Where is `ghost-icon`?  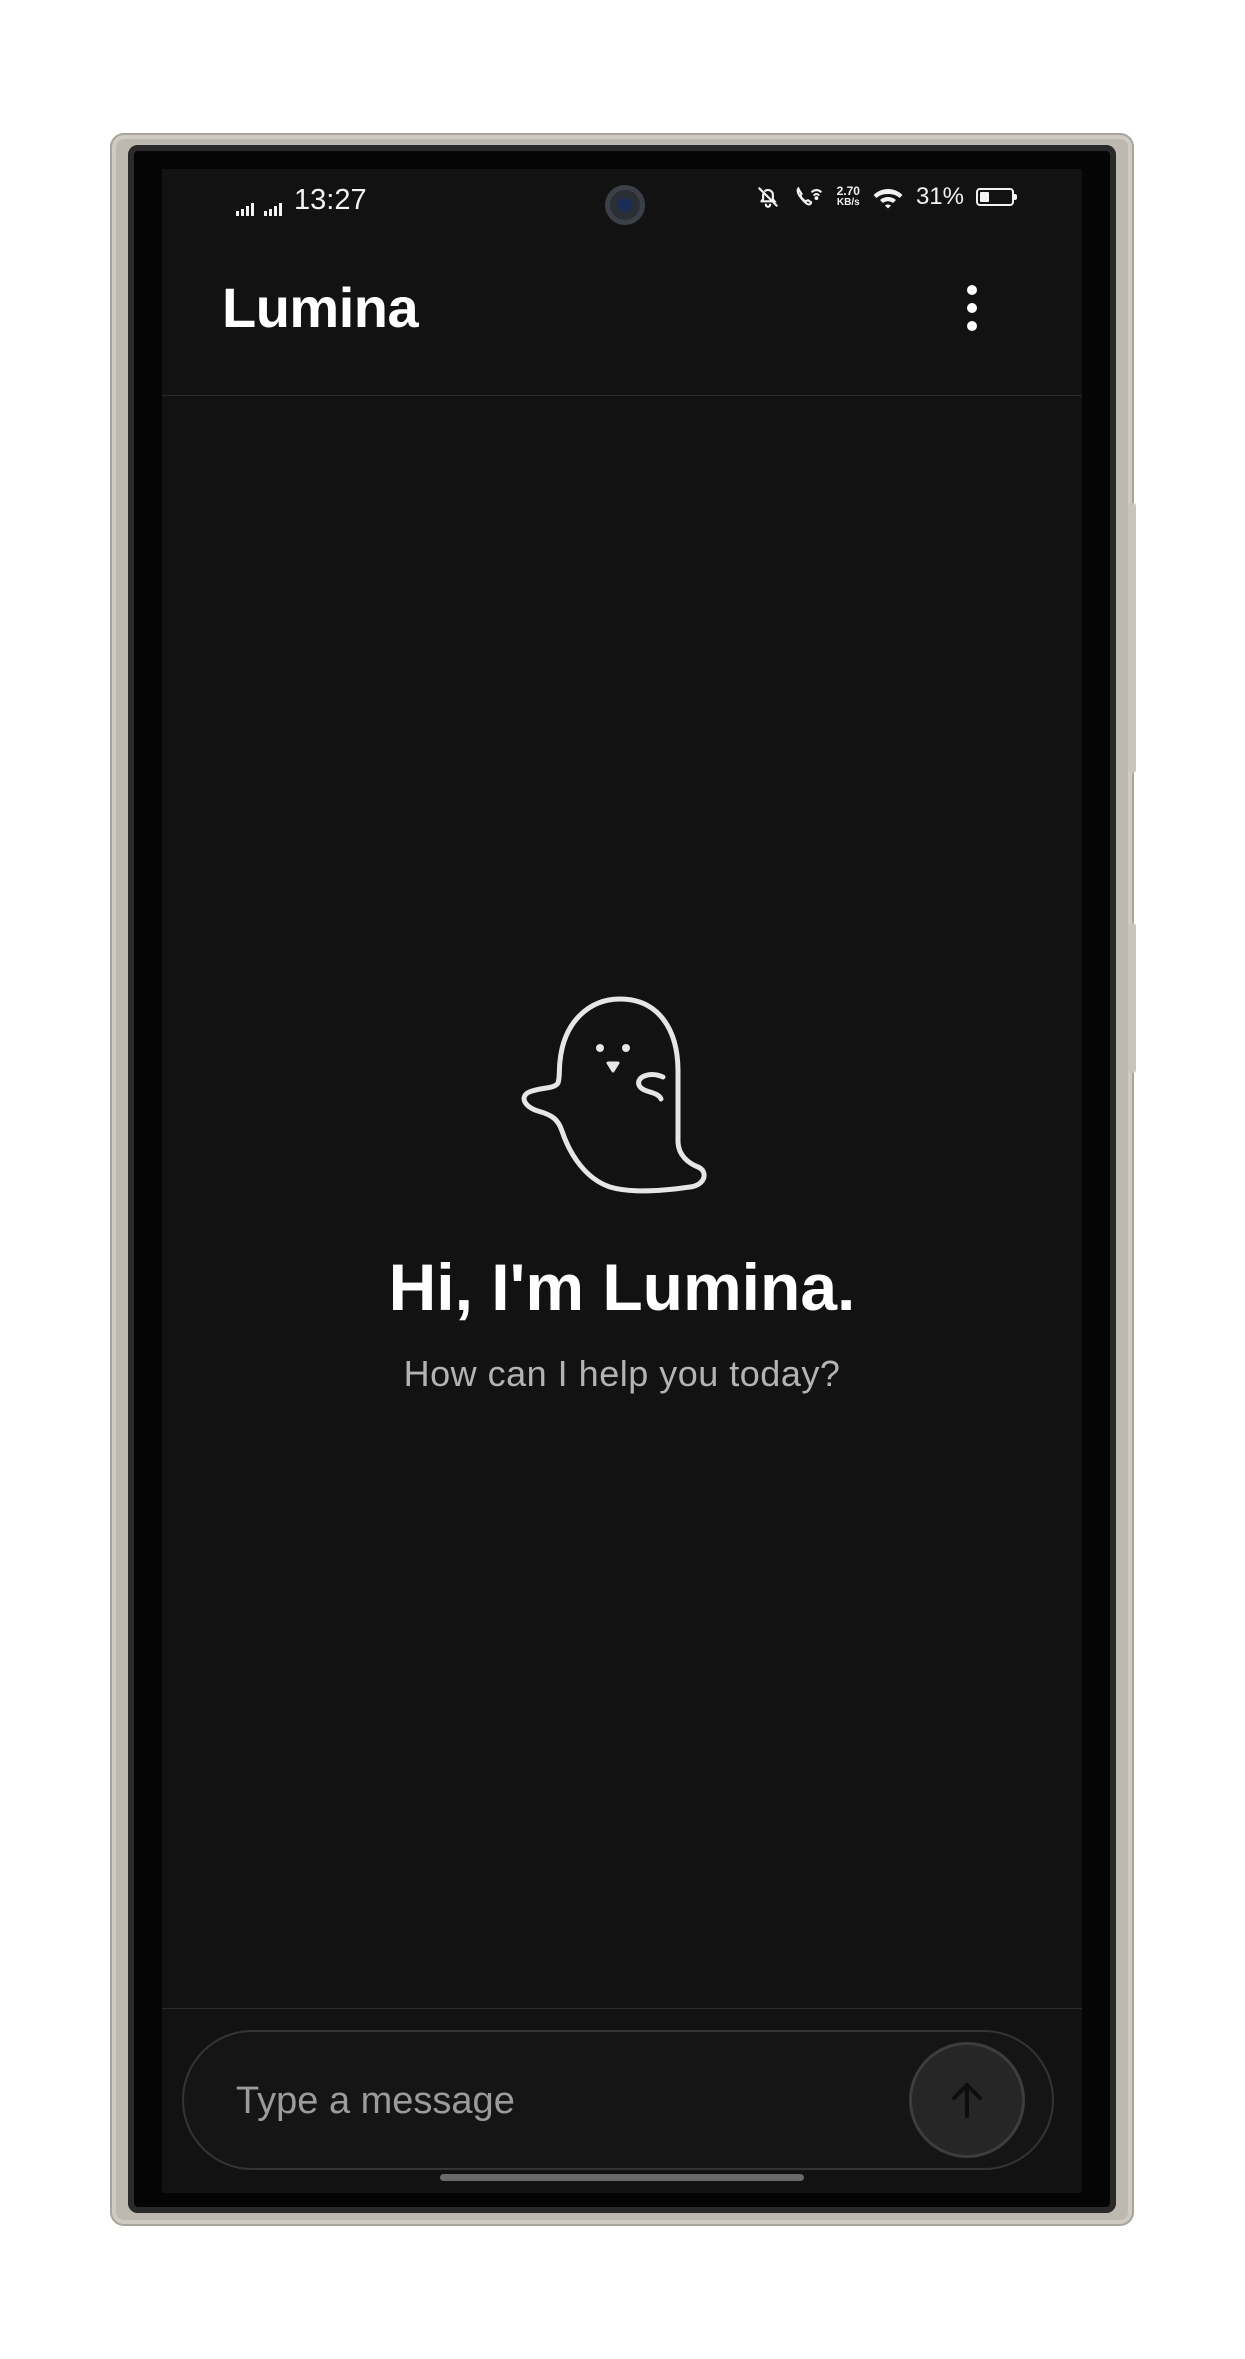
ghost-icon is located at coordinates (622, 1096).